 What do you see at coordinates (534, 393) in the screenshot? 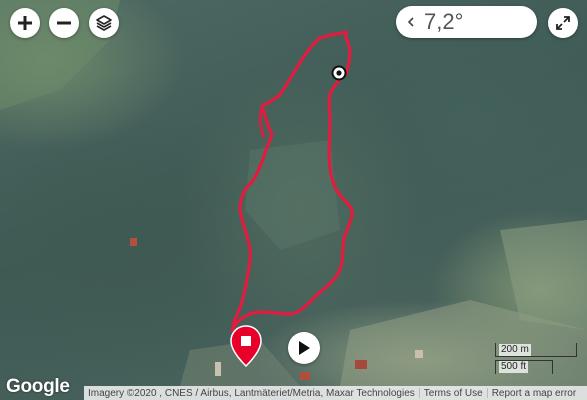
I see `report-error-link: Report a map error` at bounding box center [534, 393].